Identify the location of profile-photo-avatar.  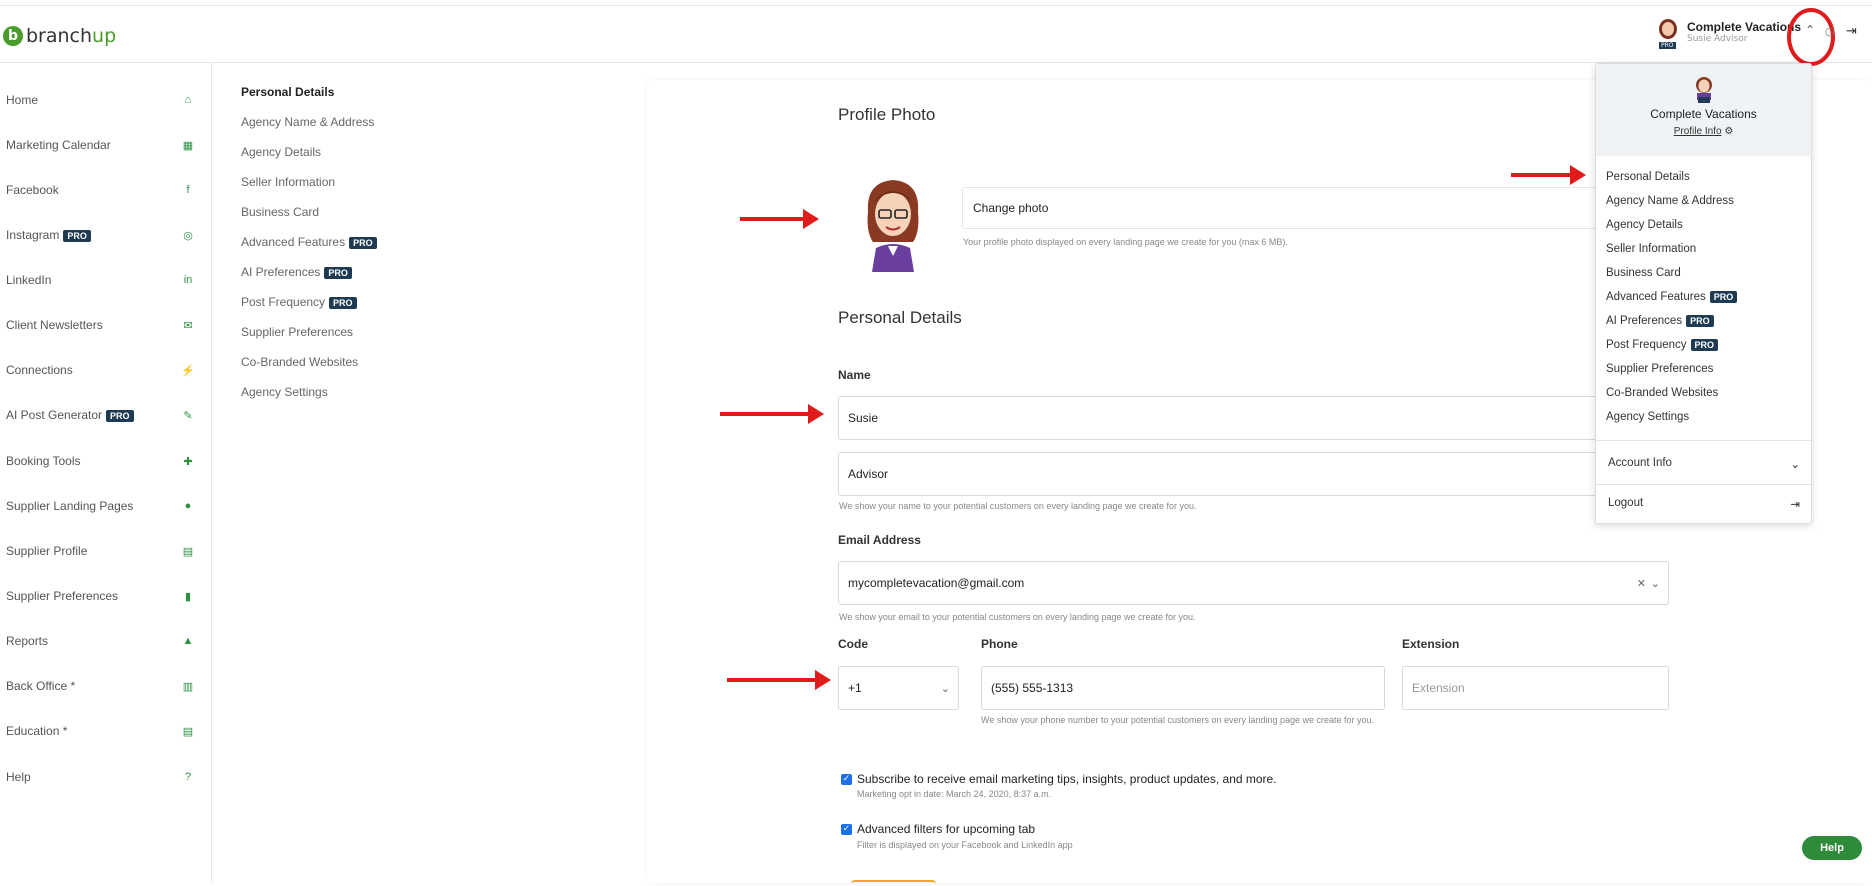
(893, 226).